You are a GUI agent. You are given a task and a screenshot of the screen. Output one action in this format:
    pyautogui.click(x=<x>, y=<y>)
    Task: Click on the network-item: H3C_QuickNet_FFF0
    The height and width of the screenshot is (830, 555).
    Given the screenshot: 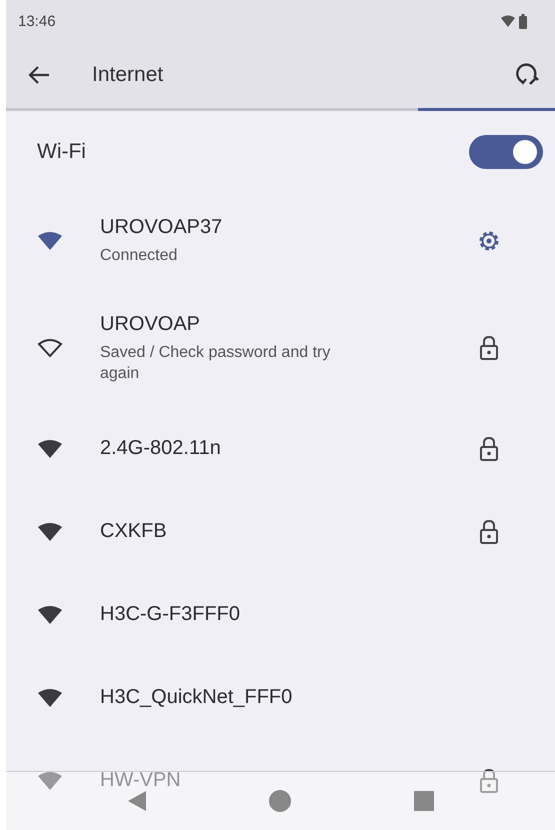 What is the action you would take?
    pyautogui.click(x=280, y=697)
    